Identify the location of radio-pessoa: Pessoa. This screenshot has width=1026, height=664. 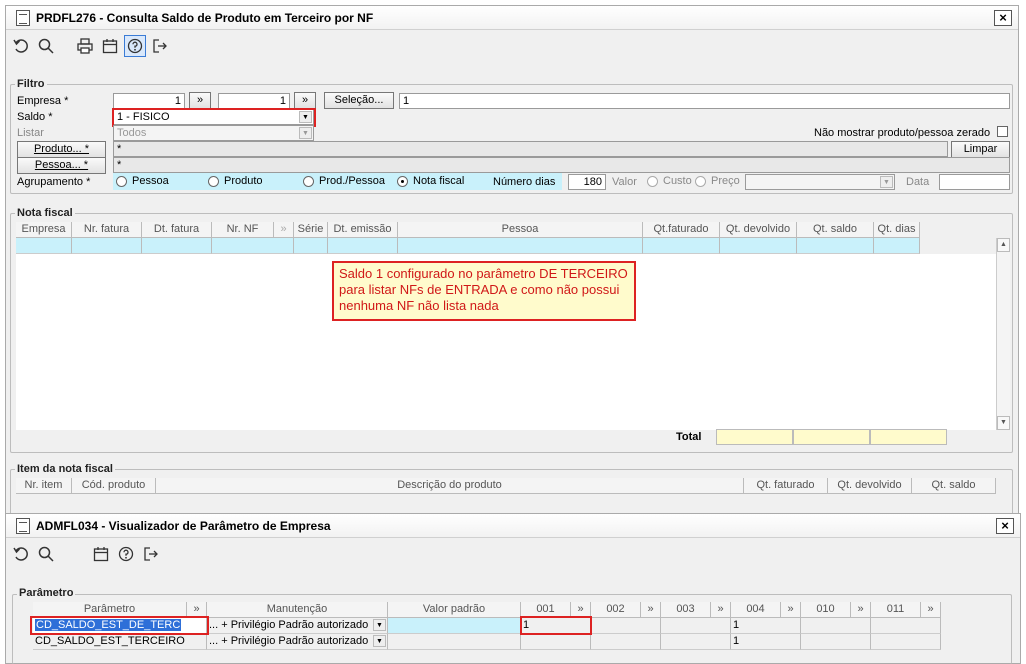
(142, 181).